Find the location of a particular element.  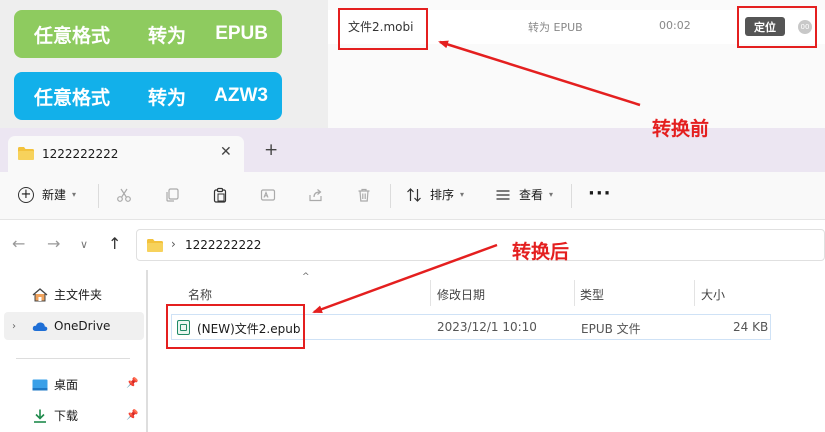

download-icon is located at coordinates (40, 416).